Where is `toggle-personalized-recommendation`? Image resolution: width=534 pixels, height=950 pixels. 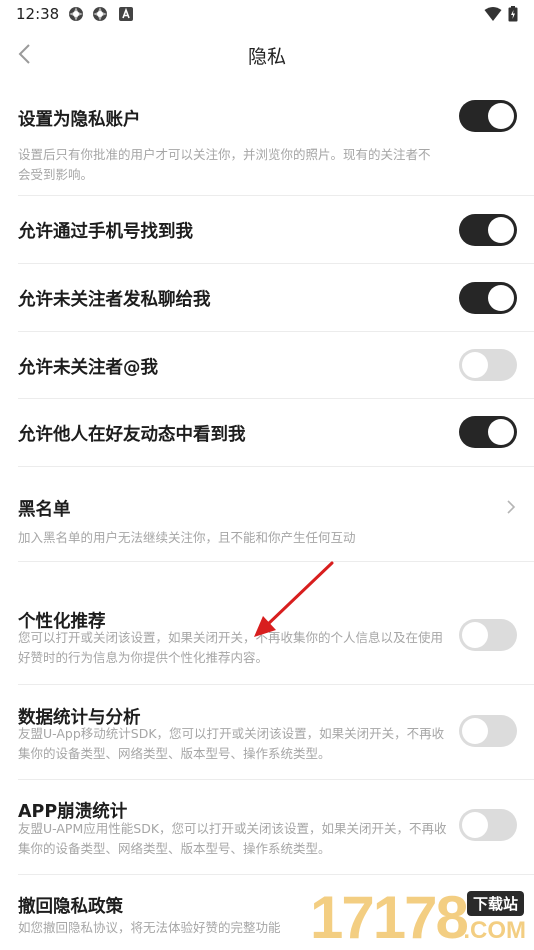 toggle-personalized-recommendation is located at coordinates (488, 635).